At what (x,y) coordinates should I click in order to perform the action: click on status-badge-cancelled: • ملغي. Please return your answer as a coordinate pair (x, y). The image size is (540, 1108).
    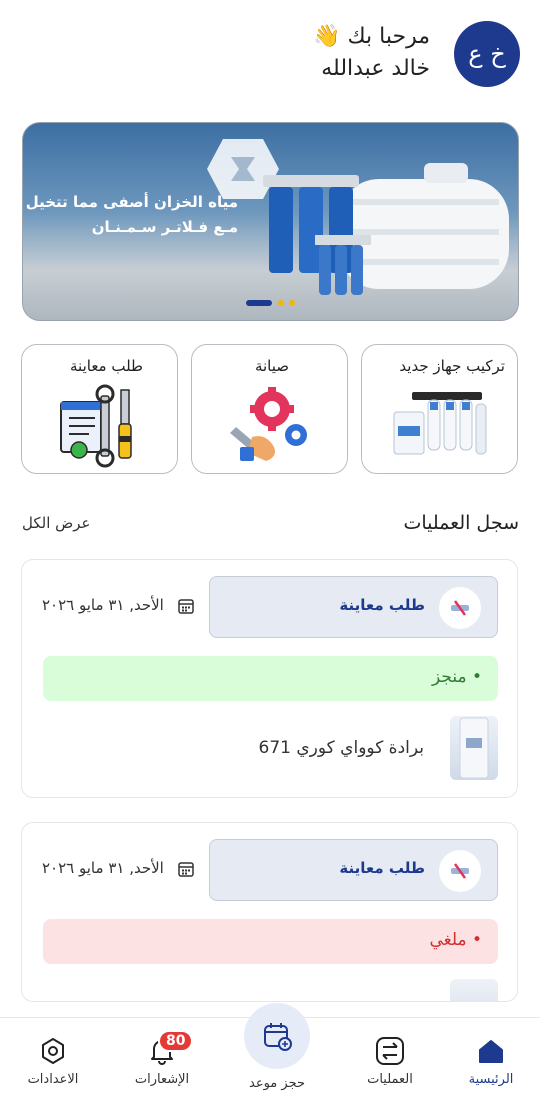
    Looking at the image, I should click on (270, 941).